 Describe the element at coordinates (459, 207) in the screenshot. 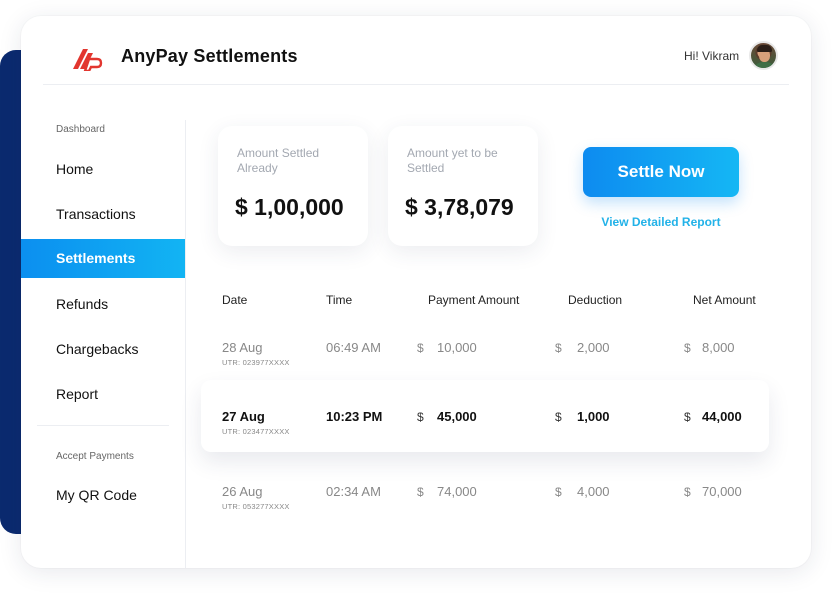

I see `amount-pending-value: $ 3,78,079` at that location.